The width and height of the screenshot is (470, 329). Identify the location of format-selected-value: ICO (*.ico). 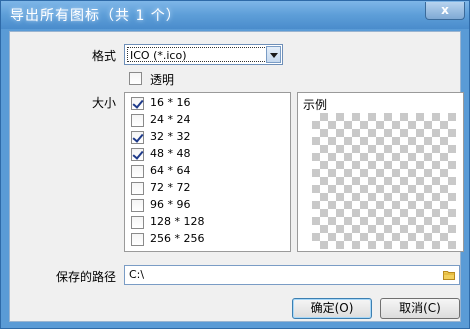
(197, 54).